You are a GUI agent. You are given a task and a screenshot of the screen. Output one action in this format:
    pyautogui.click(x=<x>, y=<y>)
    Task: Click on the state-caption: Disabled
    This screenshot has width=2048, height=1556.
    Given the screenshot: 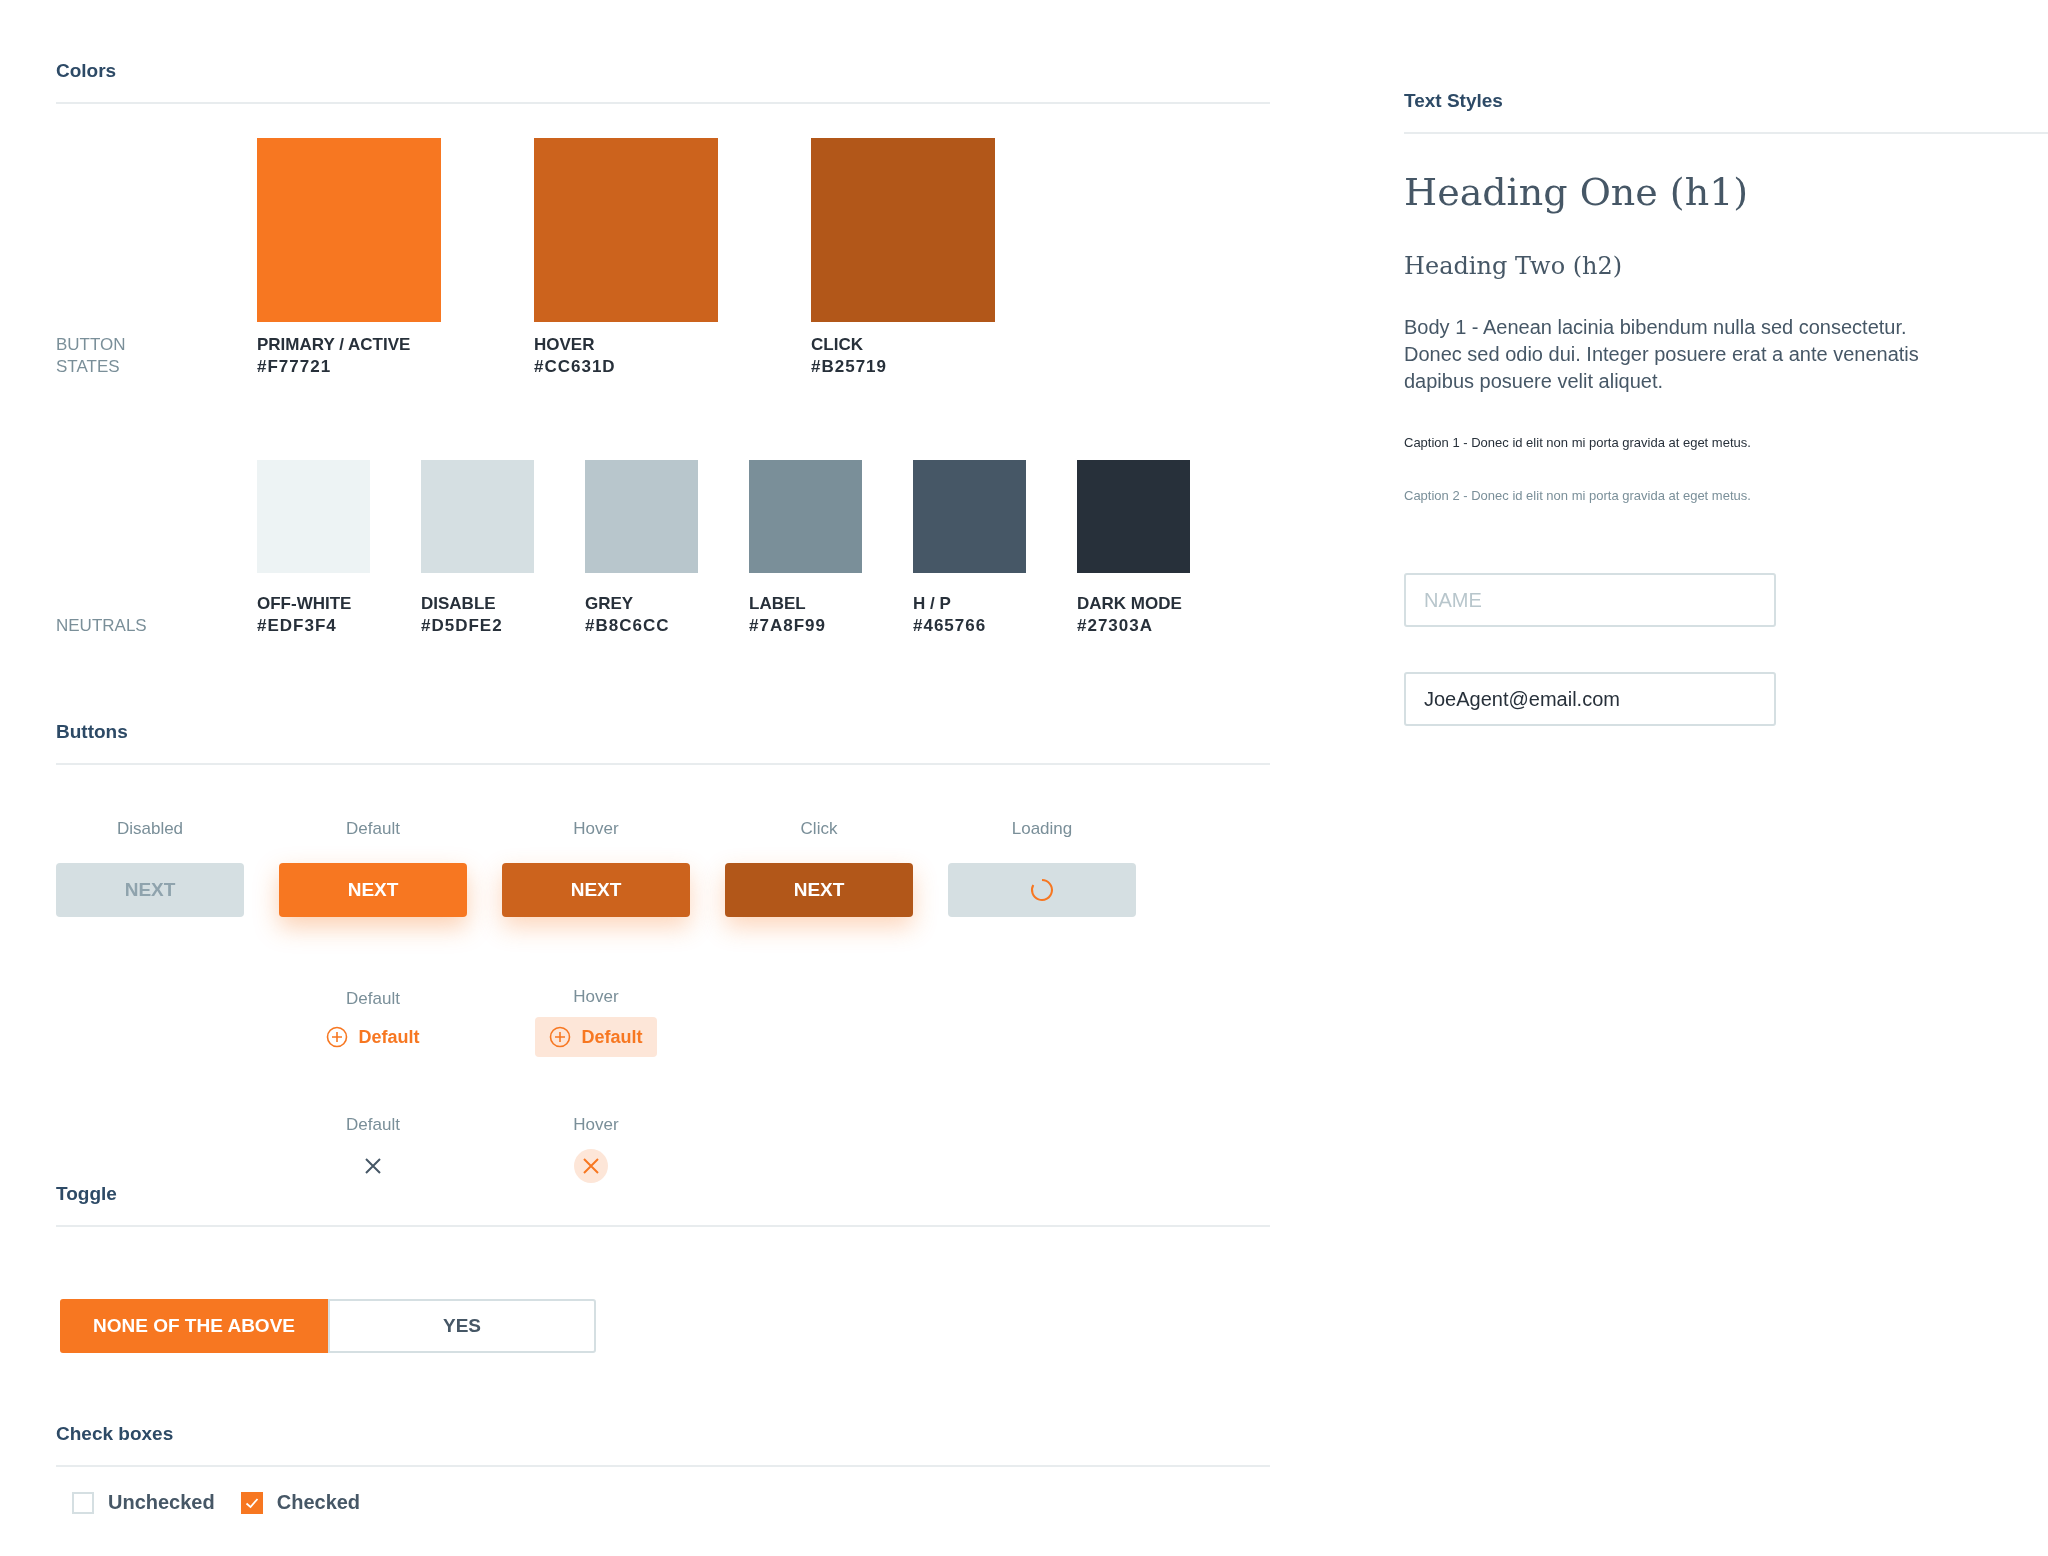 What is the action you would take?
    pyautogui.click(x=150, y=829)
    